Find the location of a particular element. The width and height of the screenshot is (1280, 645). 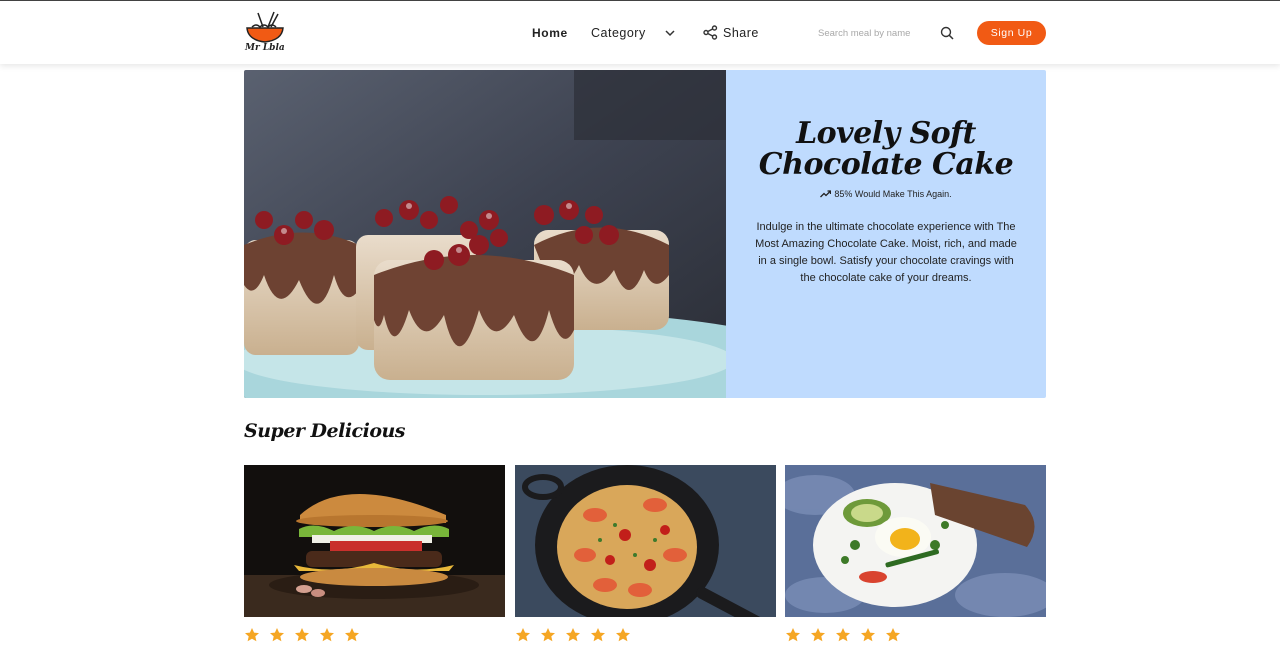

trending-up-icon is located at coordinates (826, 194).